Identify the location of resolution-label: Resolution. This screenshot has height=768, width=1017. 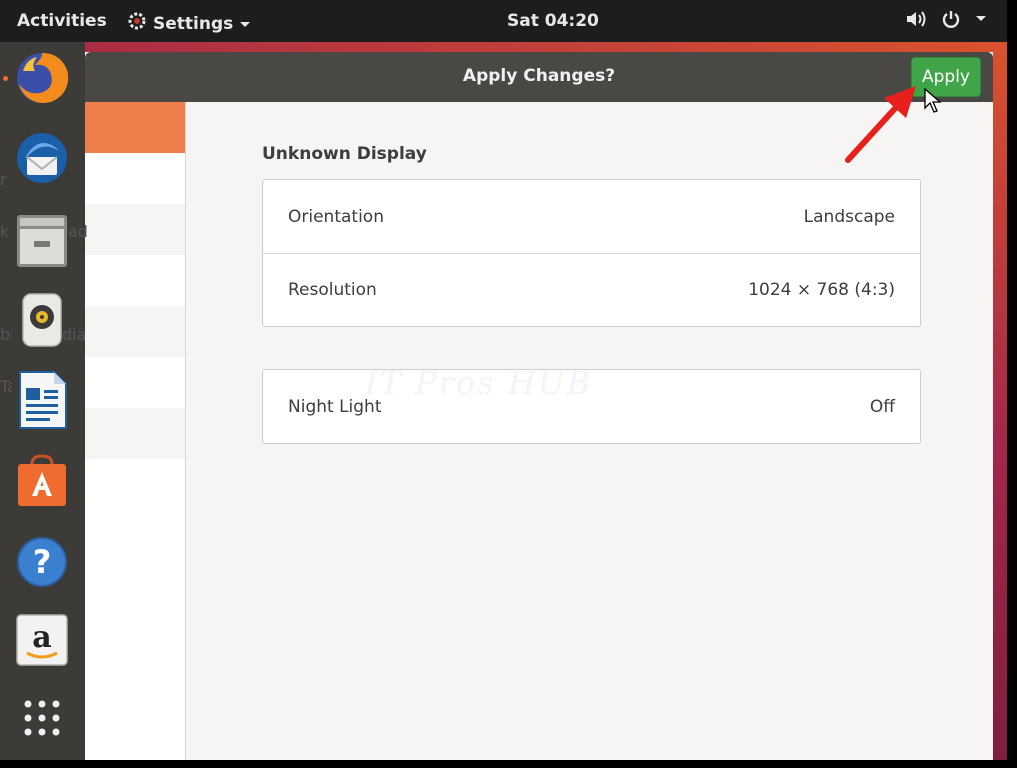
(332, 290).